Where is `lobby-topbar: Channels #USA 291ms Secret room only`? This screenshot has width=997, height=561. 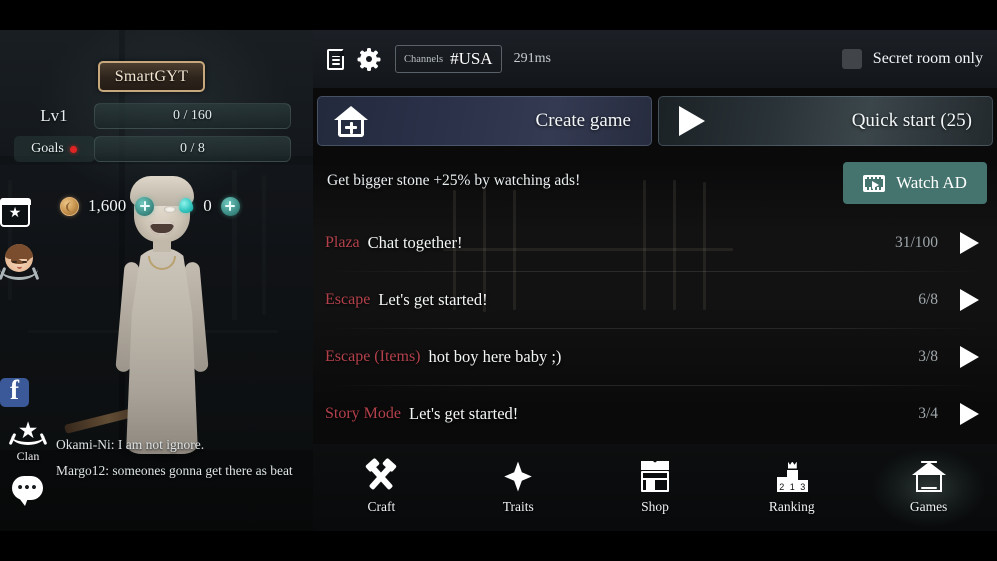 lobby-topbar: Channels #USA 291ms Secret room only is located at coordinates (655, 59).